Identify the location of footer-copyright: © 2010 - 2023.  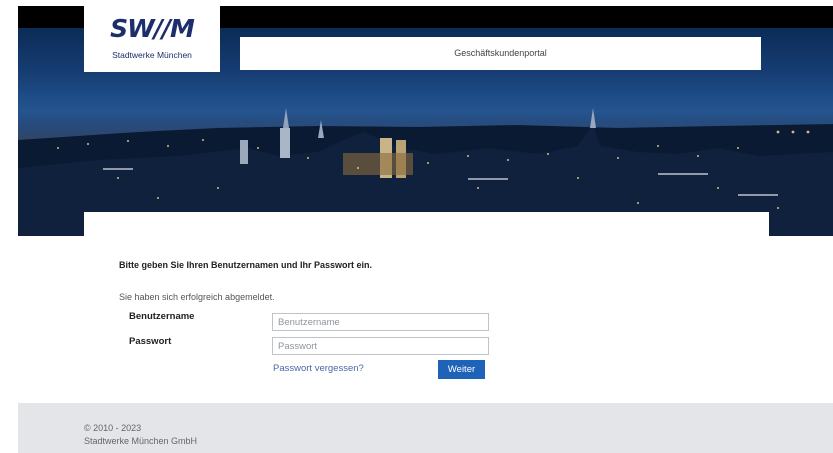
(113, 428).